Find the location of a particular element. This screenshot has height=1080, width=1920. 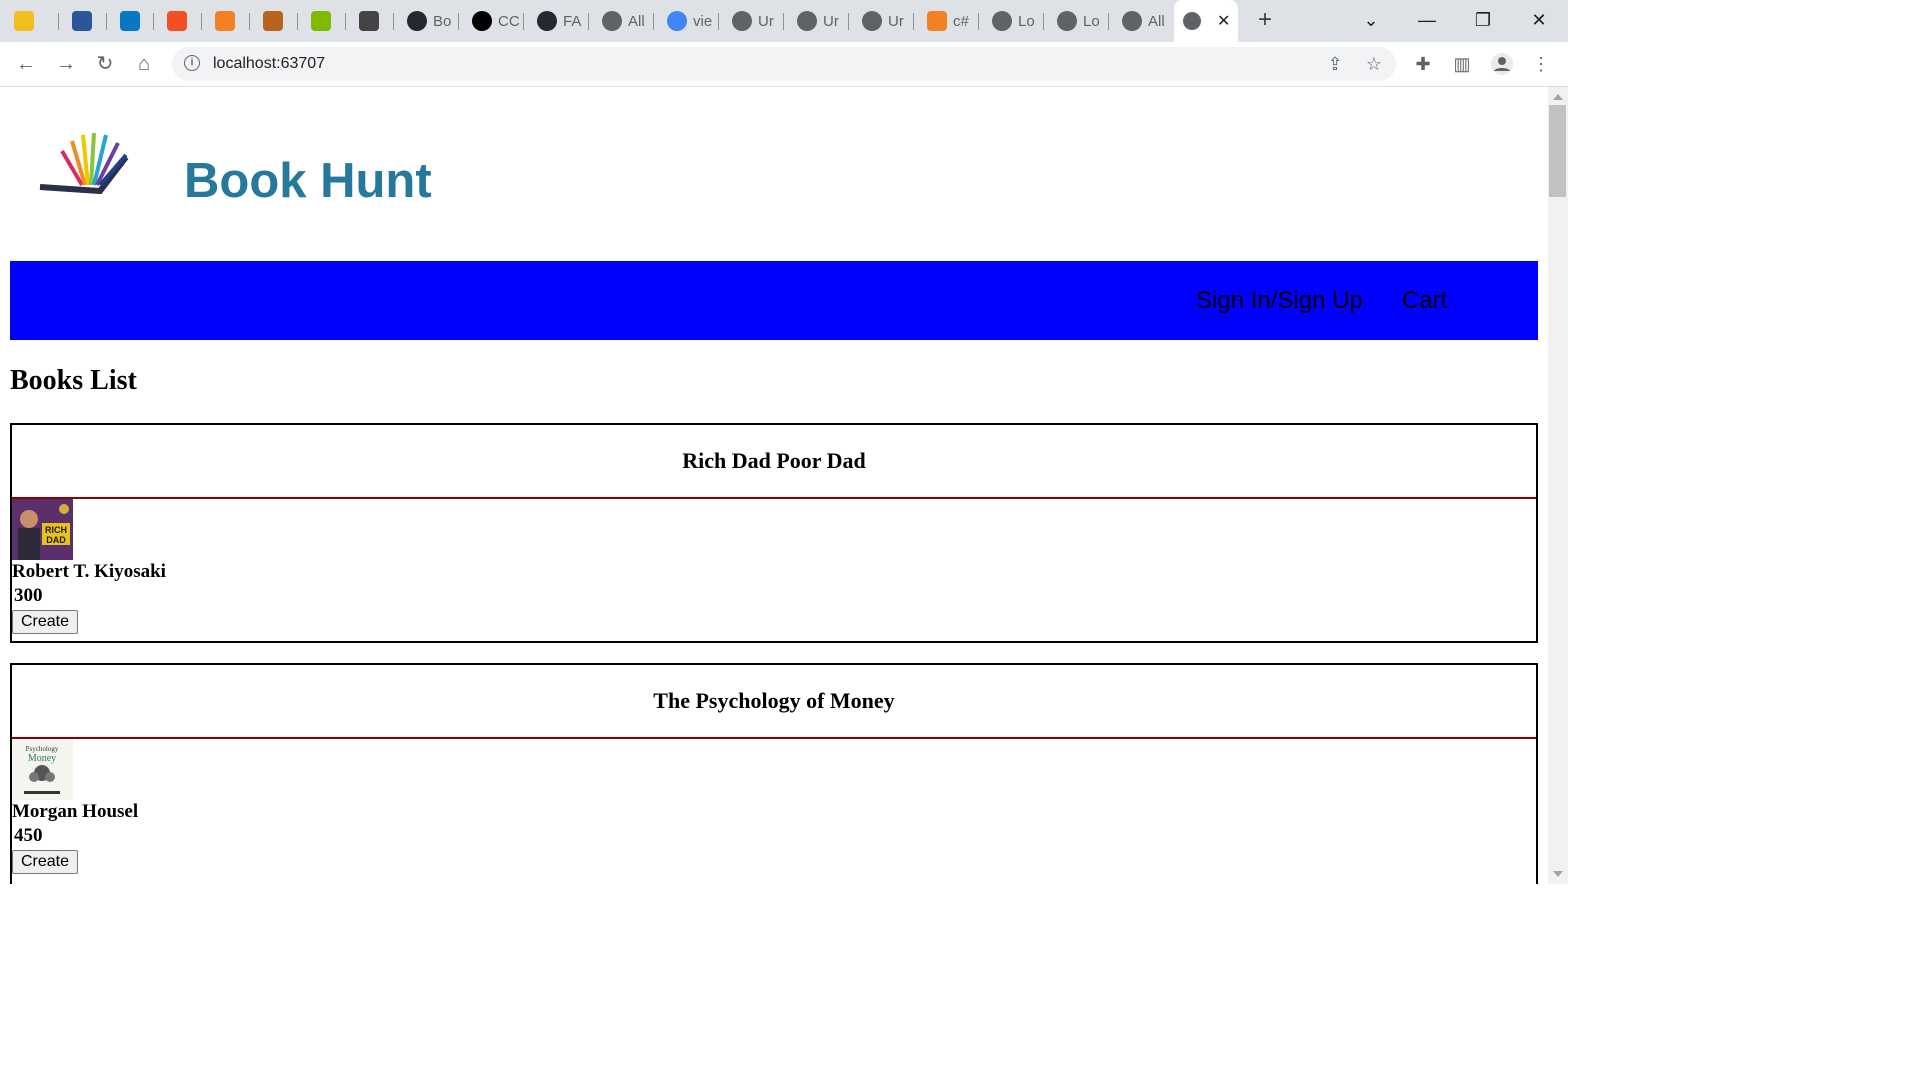

reload-icon: ↻ is located at coordinates (105, 64).